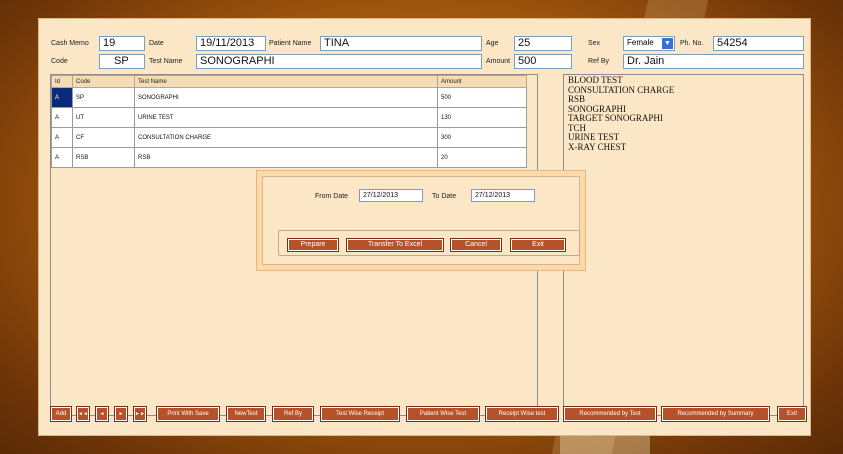 This screenshot has width=843, height=454. I want to click on ref-by-button: Ref By, so click(293, 414).